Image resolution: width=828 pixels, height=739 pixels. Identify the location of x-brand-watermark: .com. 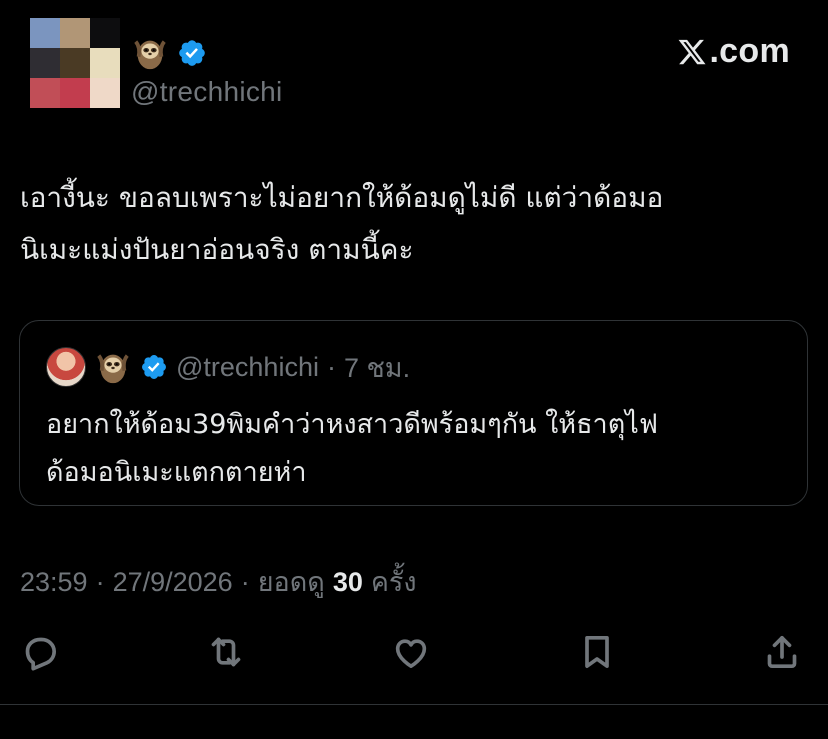
(733, 51).